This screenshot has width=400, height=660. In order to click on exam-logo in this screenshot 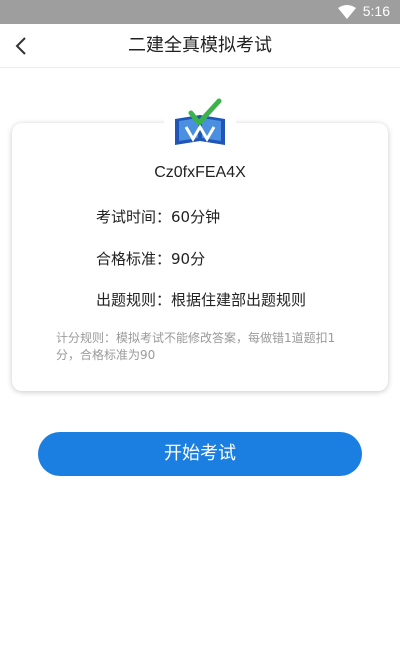, I will do `click(200, 123)`.